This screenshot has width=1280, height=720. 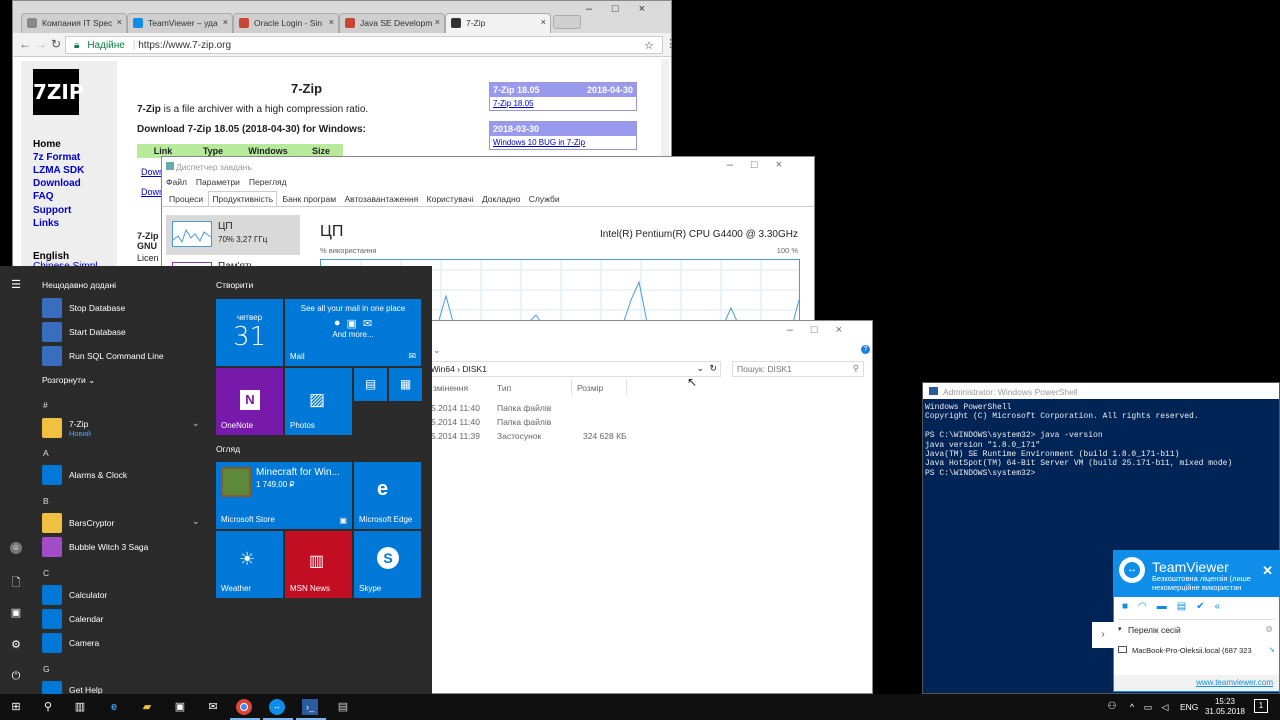 I want to click on language-indicator: ENG, so click(x=1189, y=707).